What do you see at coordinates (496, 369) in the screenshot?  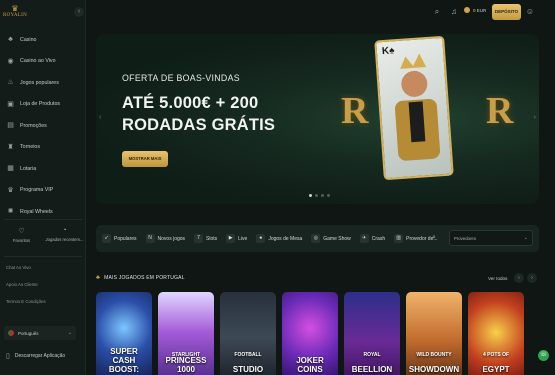 I see `game-title: EGYPT` at bounding box center [496, 369].